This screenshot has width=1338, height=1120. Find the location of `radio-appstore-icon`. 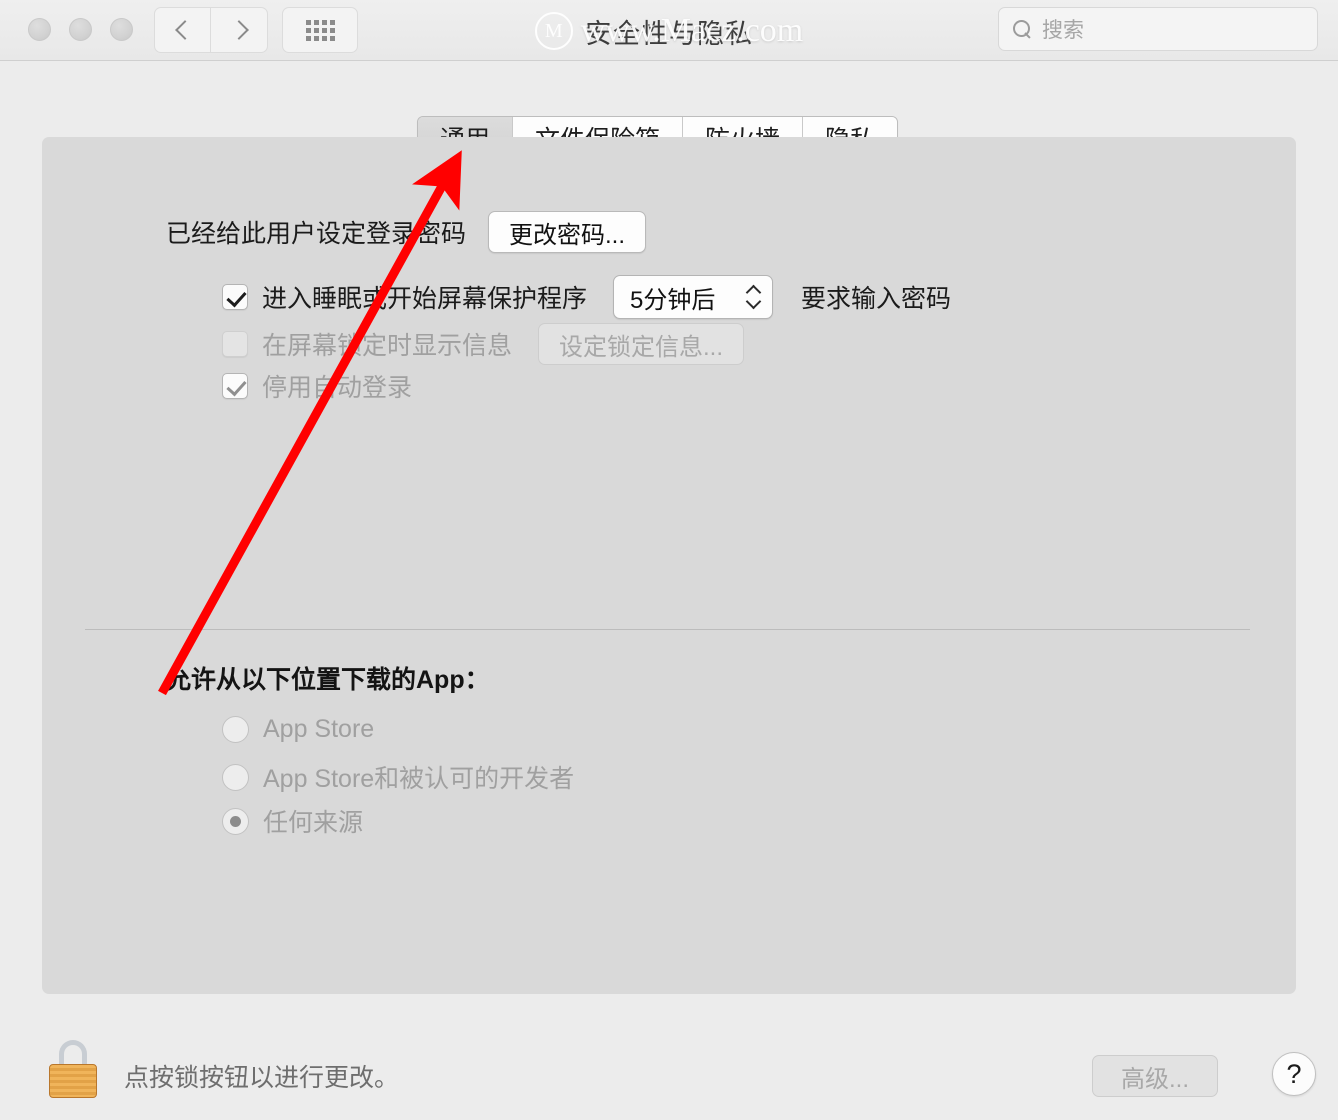

radio-appstore-icon is located at coordinates (235, 729).